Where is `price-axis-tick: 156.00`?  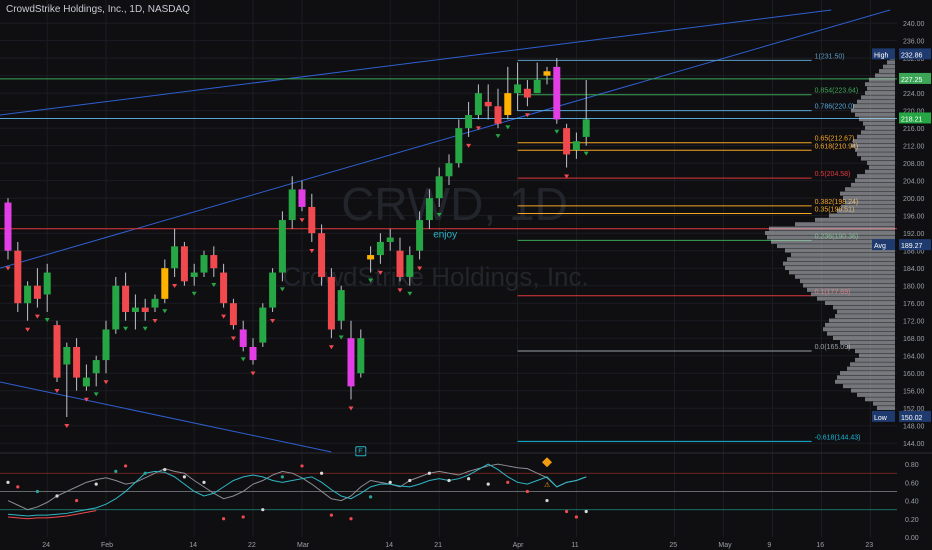 price-axis-tick: 156.00 is located at coordinates (914, 392).